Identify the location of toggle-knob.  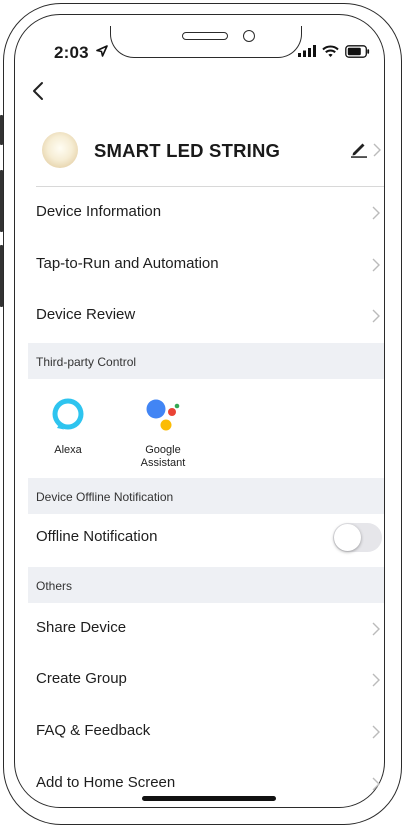
(347, 537).